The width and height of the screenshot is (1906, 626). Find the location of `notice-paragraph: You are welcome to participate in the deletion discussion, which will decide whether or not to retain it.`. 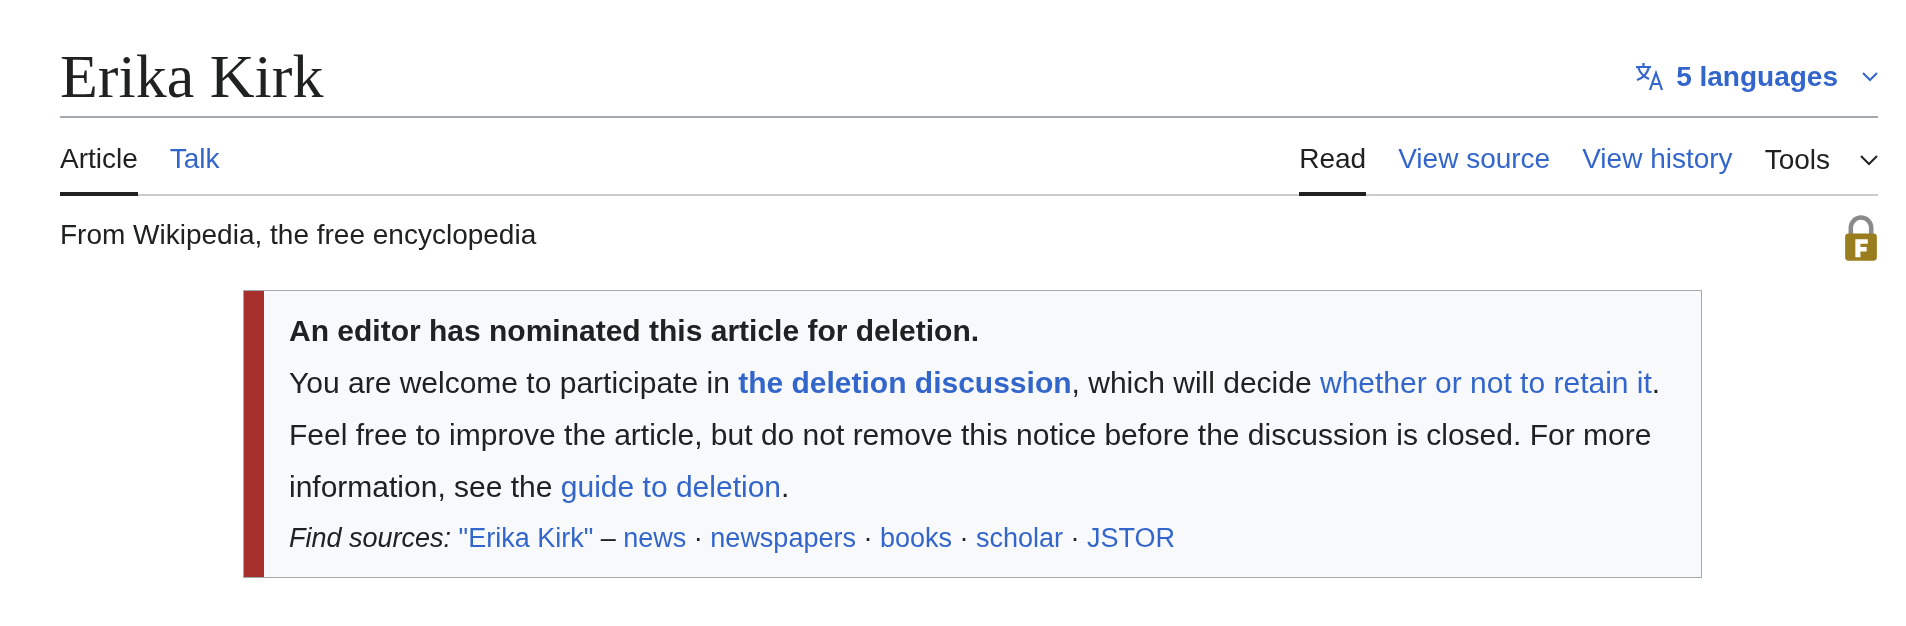

notice-paragraph: You are welcome to participate in the deletion discussion, which will decide whether or not to retain it. is located at coordinates (975, 383).